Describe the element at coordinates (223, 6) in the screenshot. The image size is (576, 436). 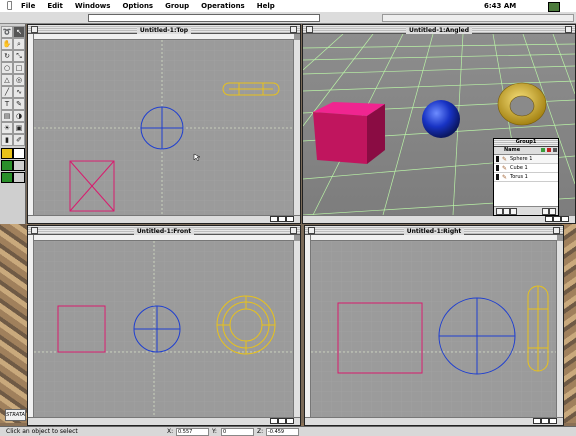
I see `menu-operations: Operations` at that location.